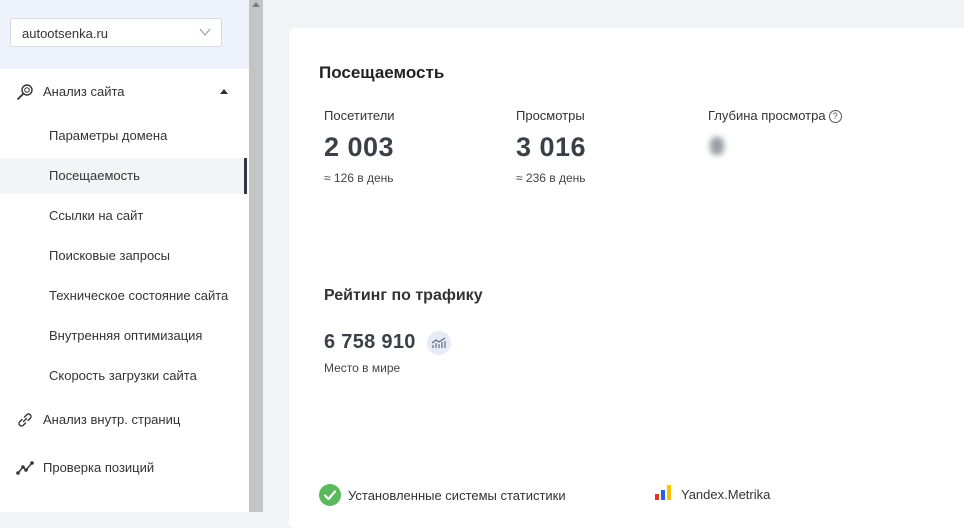 Image resolution: width=964 pixels, height=528 pixels. What do you see at coordinates (25, 420) in the screenshot?
I see `link-icon` at bounding box center [25, 420].